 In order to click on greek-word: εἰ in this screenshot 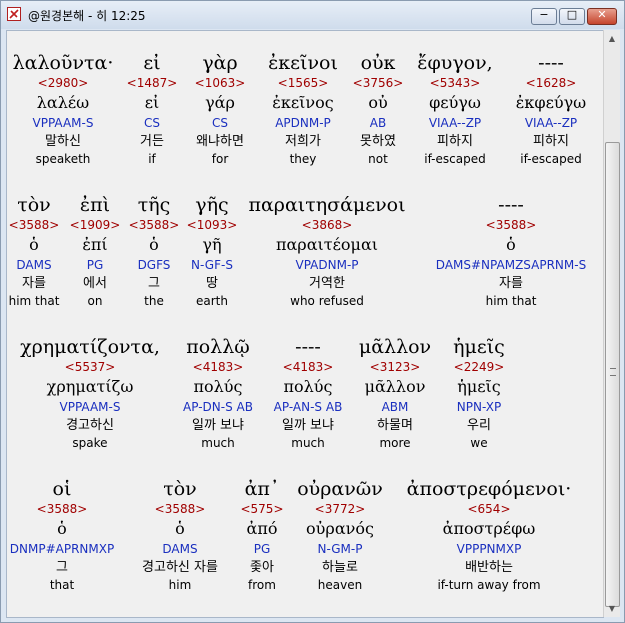, I will do `click(152, 63)`.